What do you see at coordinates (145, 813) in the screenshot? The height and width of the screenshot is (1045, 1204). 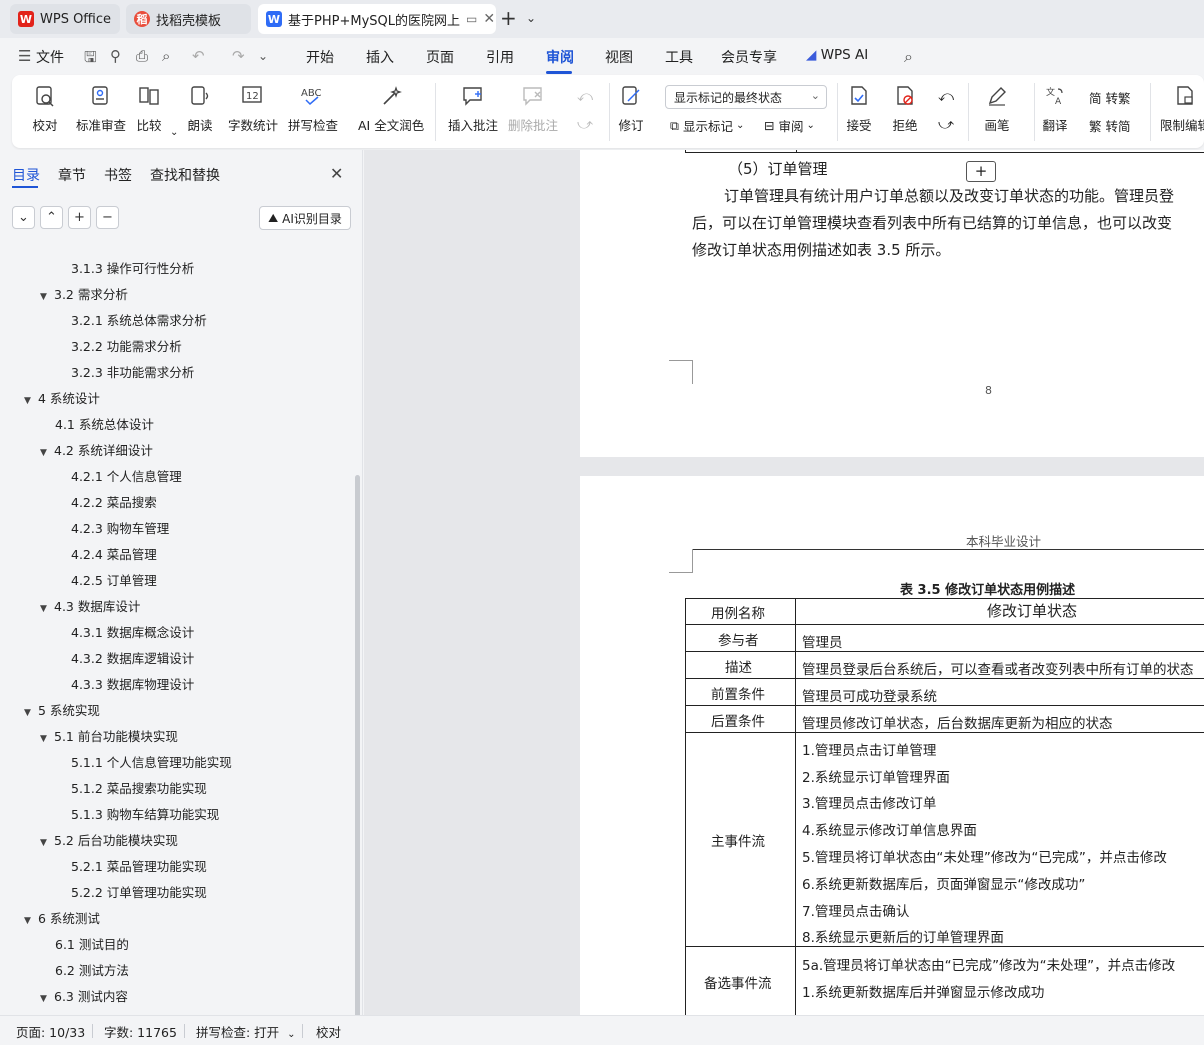 I see `toc-item: 5.1.3 购物车结算功能实现` at bounding box center [145, 813].